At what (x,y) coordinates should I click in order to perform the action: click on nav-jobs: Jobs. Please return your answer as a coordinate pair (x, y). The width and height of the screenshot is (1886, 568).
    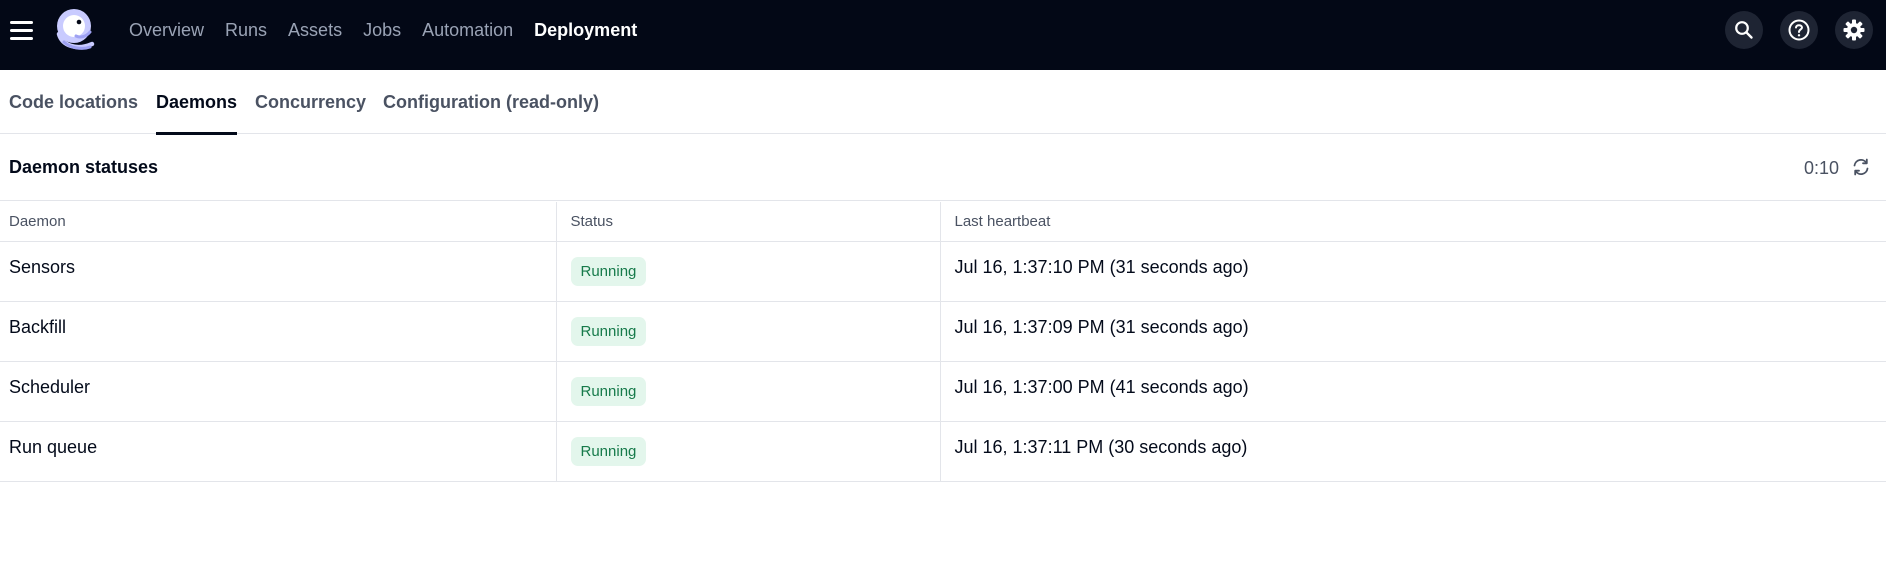
    Looking at the image, I should click on (382, 30).